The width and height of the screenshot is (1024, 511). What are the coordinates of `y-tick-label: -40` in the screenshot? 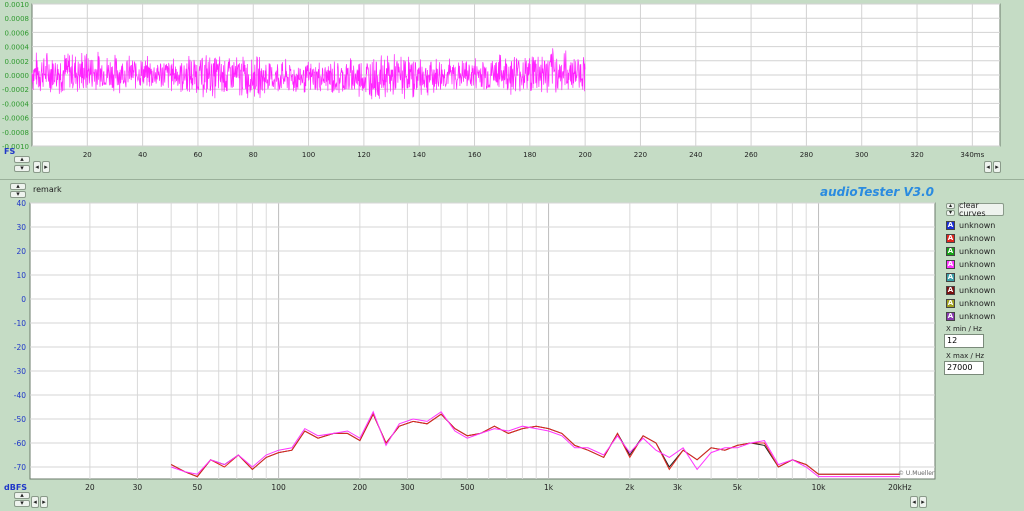 It's located at (20, 395).